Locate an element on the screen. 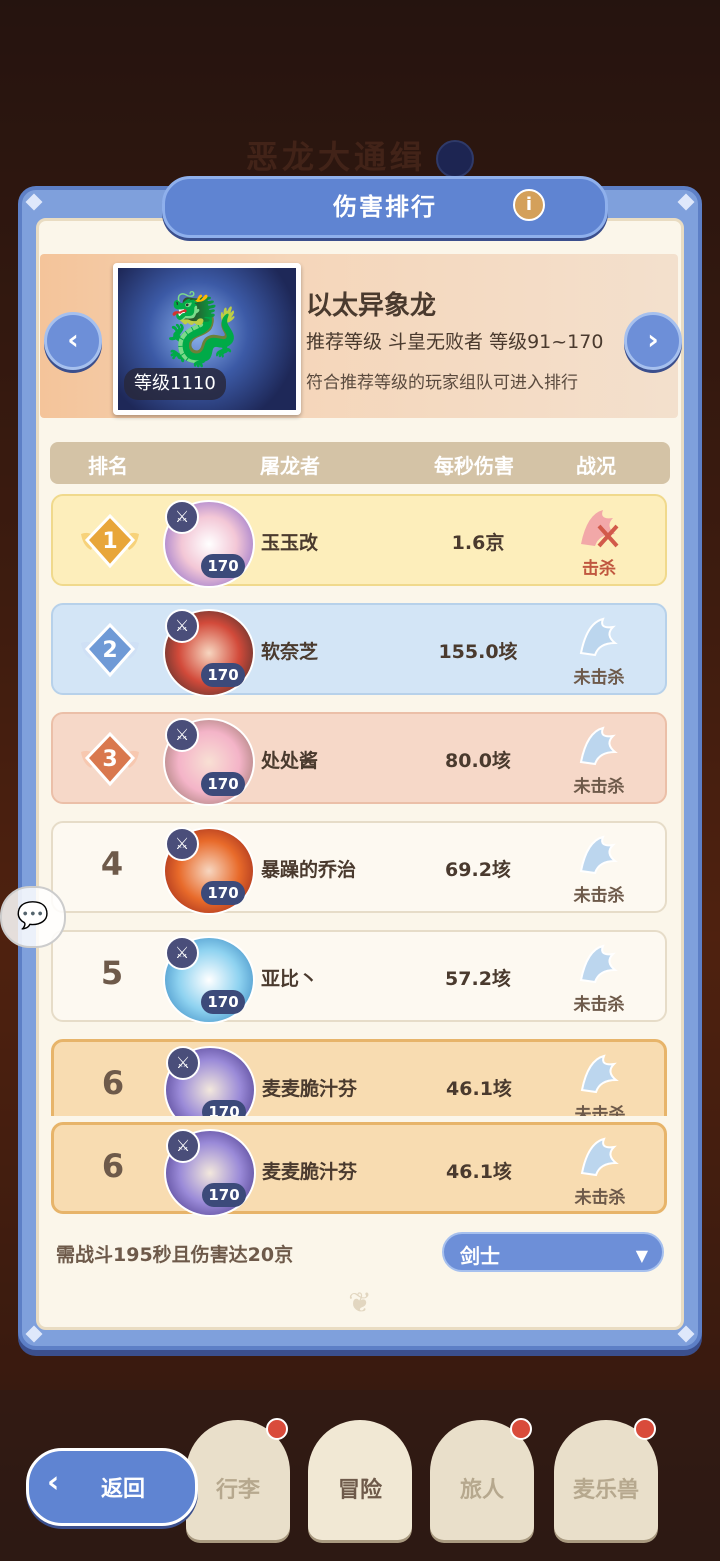 This screenshot has width=720, height=1561. table-row: 6 ⚔ 170 麦麦脆汁芬 46.1垓 未击杀 is located at coordinates (359, 1077).